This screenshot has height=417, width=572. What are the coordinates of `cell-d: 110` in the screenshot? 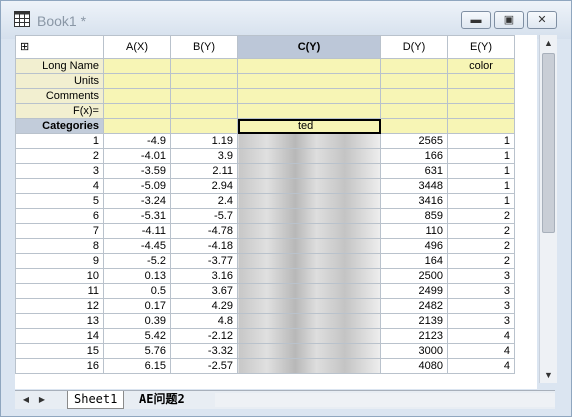 It's located at (414, 231).